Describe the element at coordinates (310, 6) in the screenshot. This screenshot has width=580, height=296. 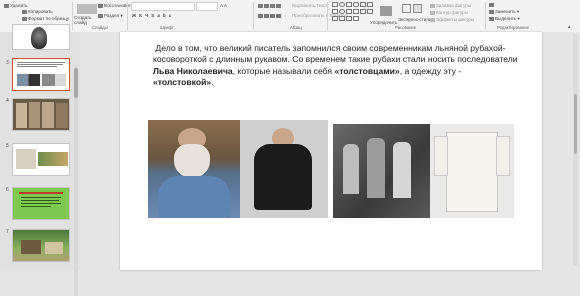
I see `align-text-button: Выровнять текст` at that location.